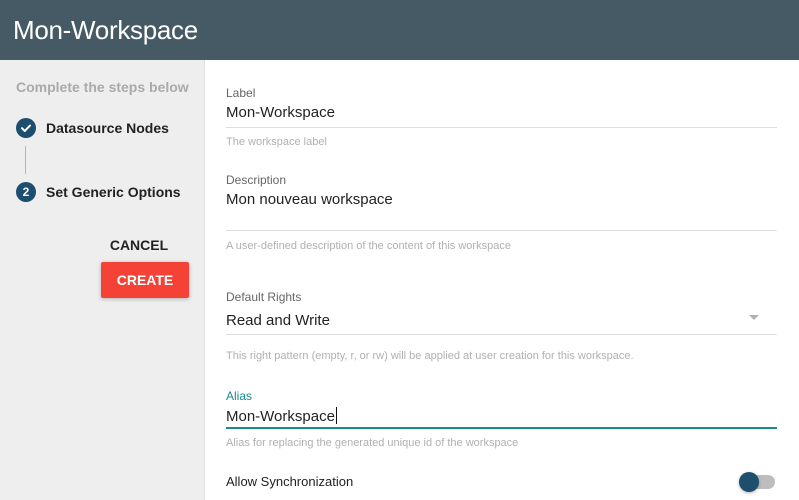 The height and width of the screenshot is (500, 799). What do you see at coordinates (256, 180) in the screenshot?
I see `description-field-label: Description` at bounding box center [256, 180].